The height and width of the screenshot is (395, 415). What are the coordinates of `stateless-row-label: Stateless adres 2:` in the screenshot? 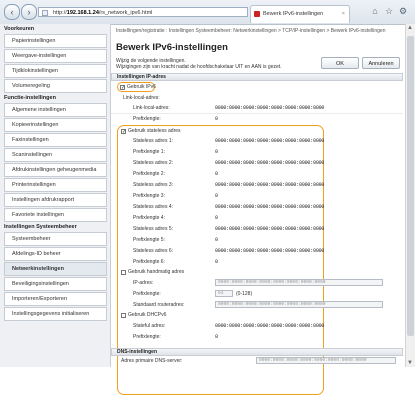 It's located at (153, 163).